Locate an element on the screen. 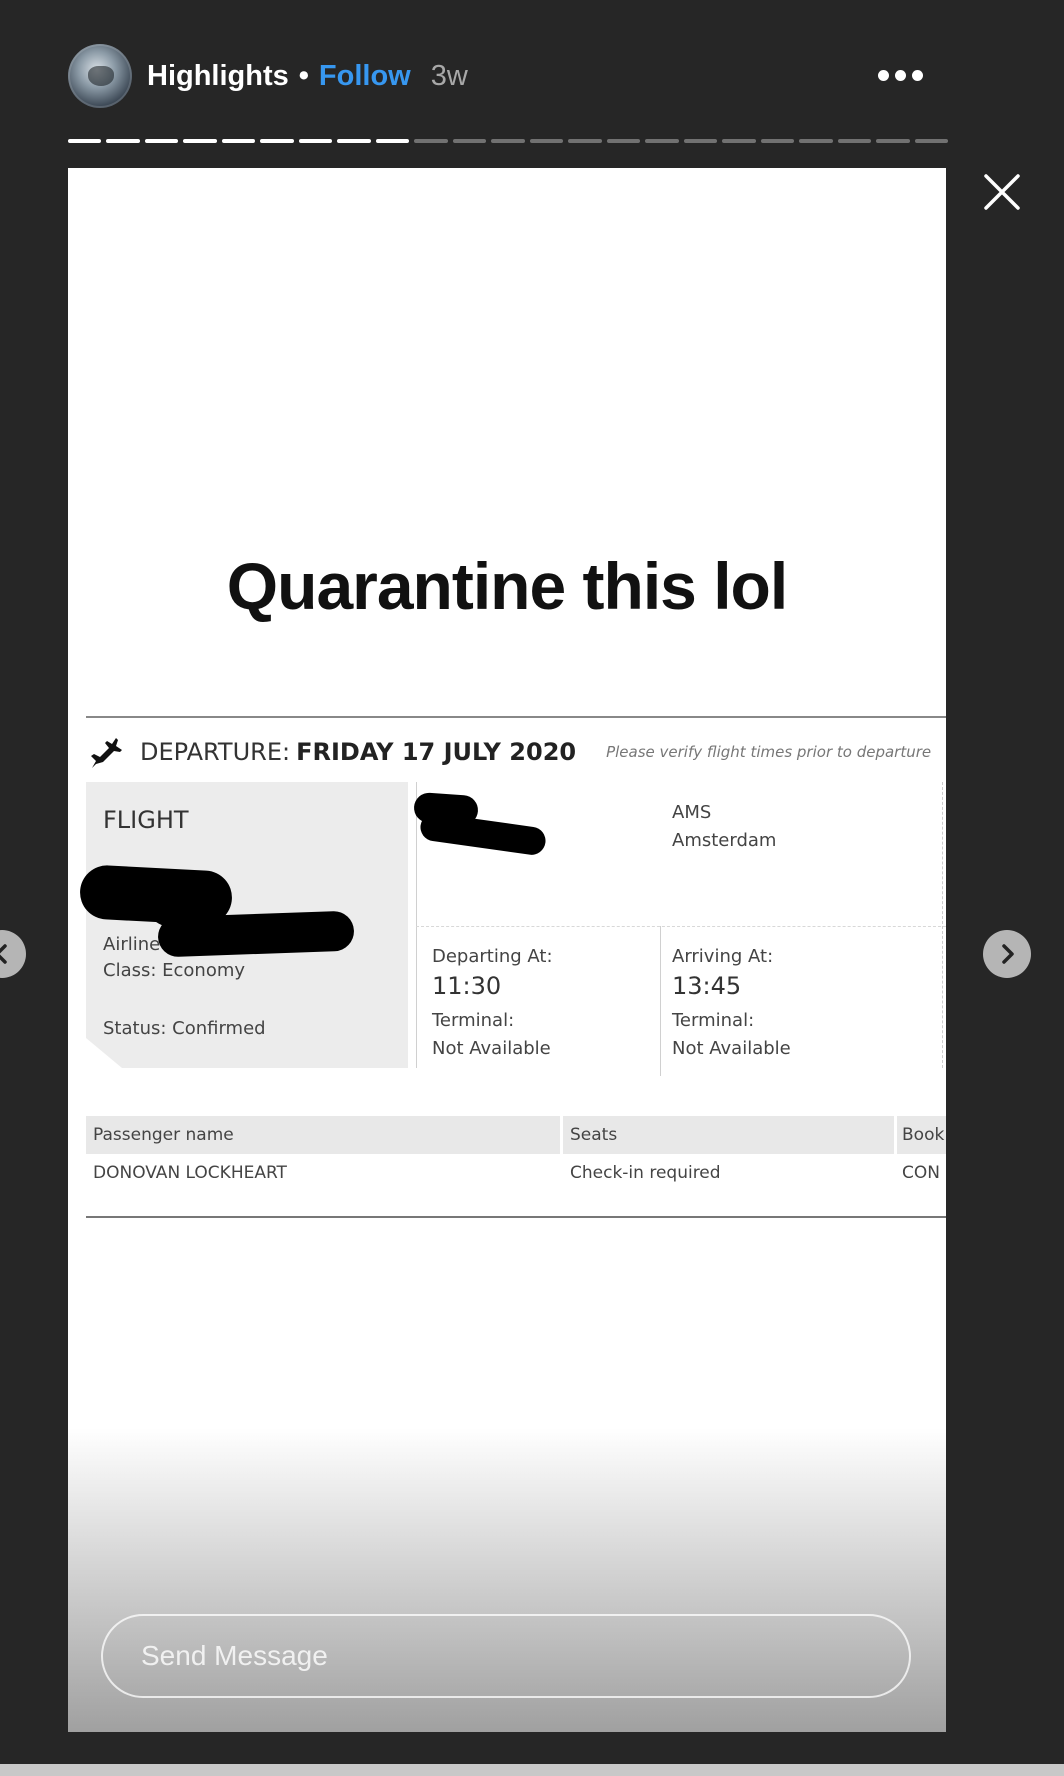 Image resolution: width=1064 pixels, height=1776 pixels. box-fold is located at coordinates (104, 1053).